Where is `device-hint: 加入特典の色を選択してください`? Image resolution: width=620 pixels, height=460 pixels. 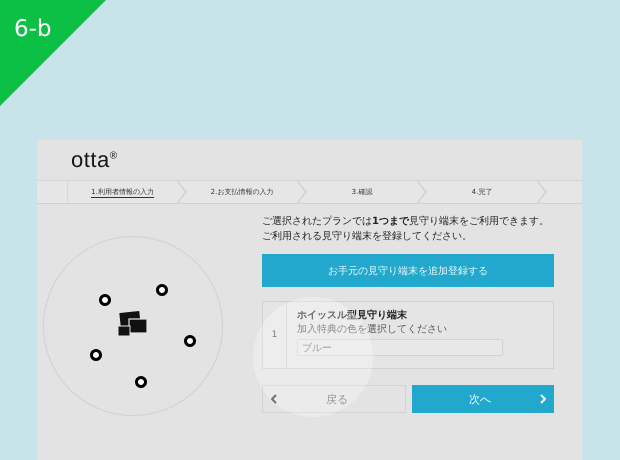 device-hint: 加入特典の色を選択してください is located at coordinates (372, 329).